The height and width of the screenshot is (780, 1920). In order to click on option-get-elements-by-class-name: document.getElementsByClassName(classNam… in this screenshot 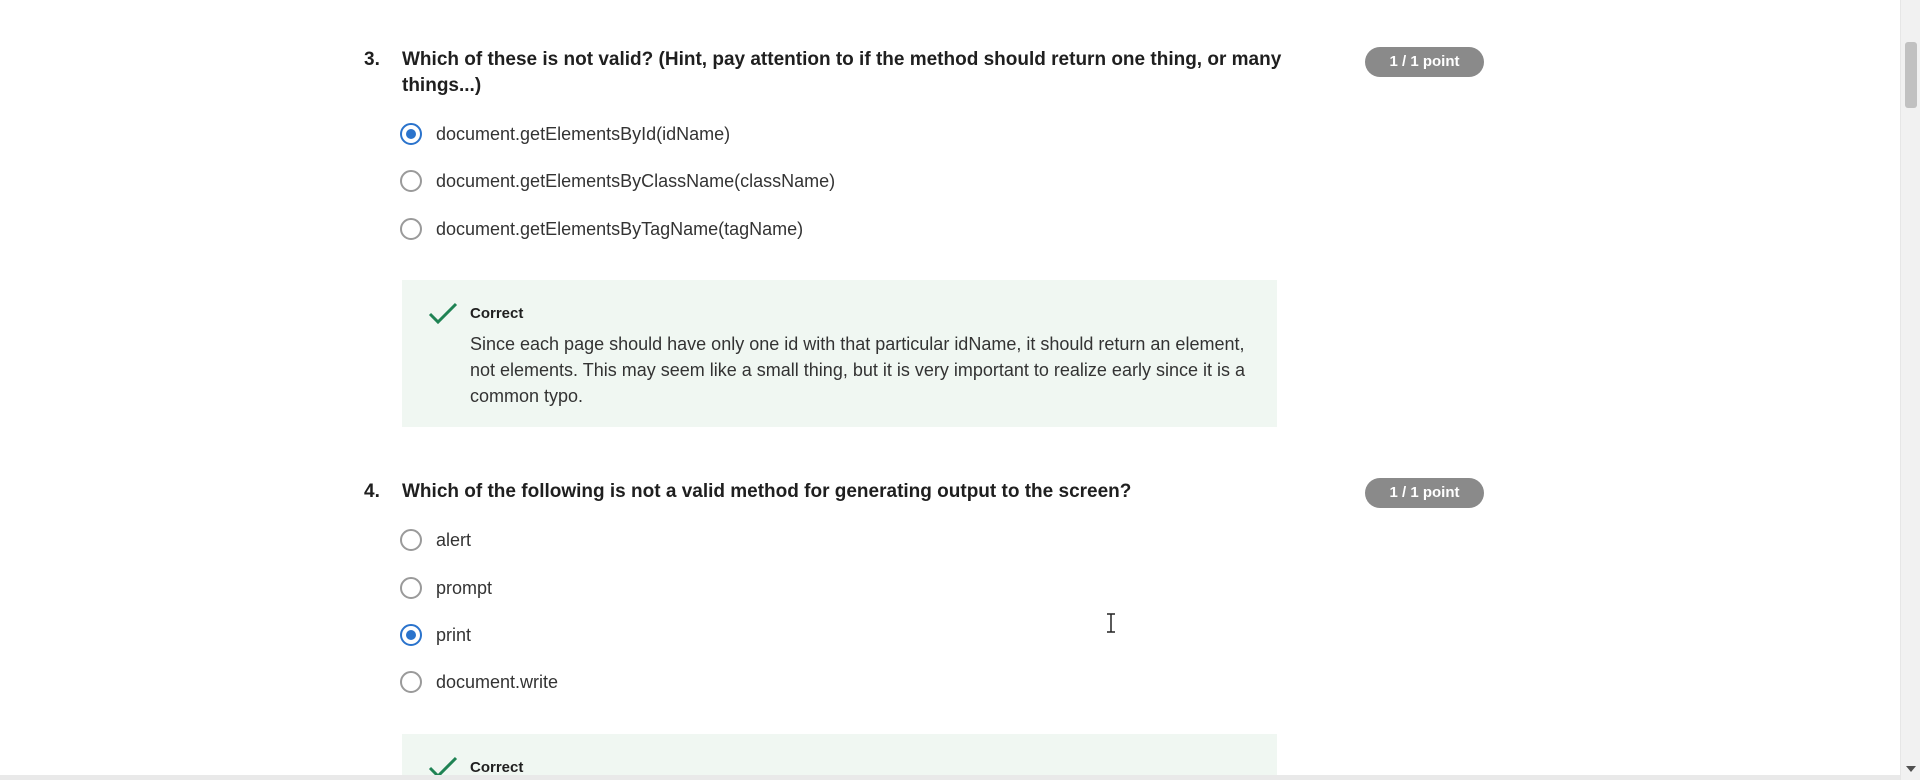, I will do `click(617, 181)`.